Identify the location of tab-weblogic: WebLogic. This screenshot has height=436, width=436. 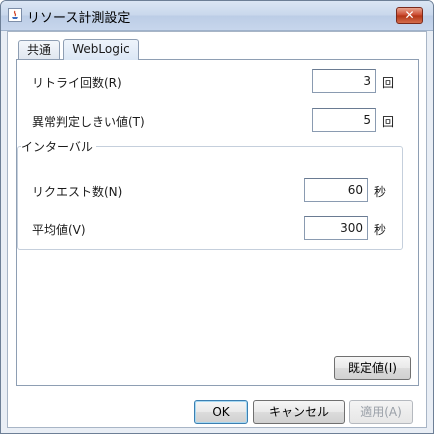
(101, 49).